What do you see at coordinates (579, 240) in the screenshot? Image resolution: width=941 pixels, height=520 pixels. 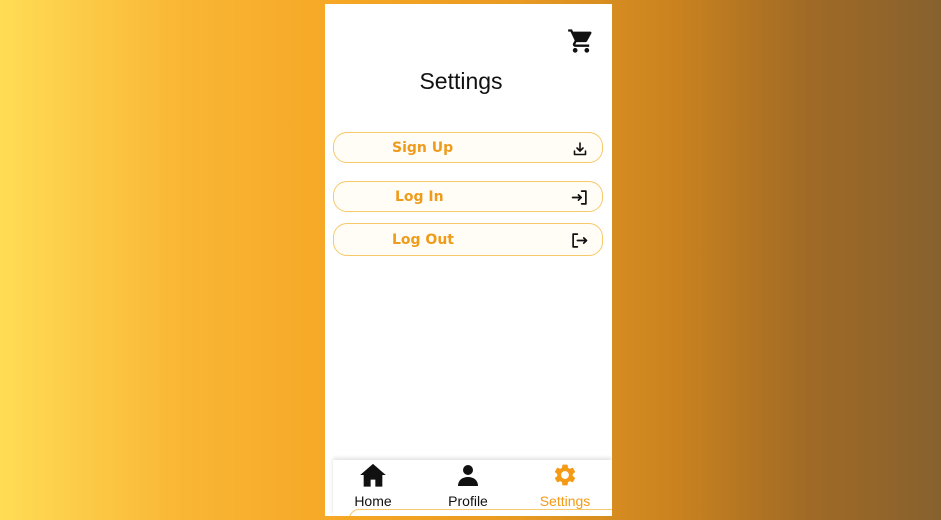 I see `logout-icon` at bounding box center [579, 240].